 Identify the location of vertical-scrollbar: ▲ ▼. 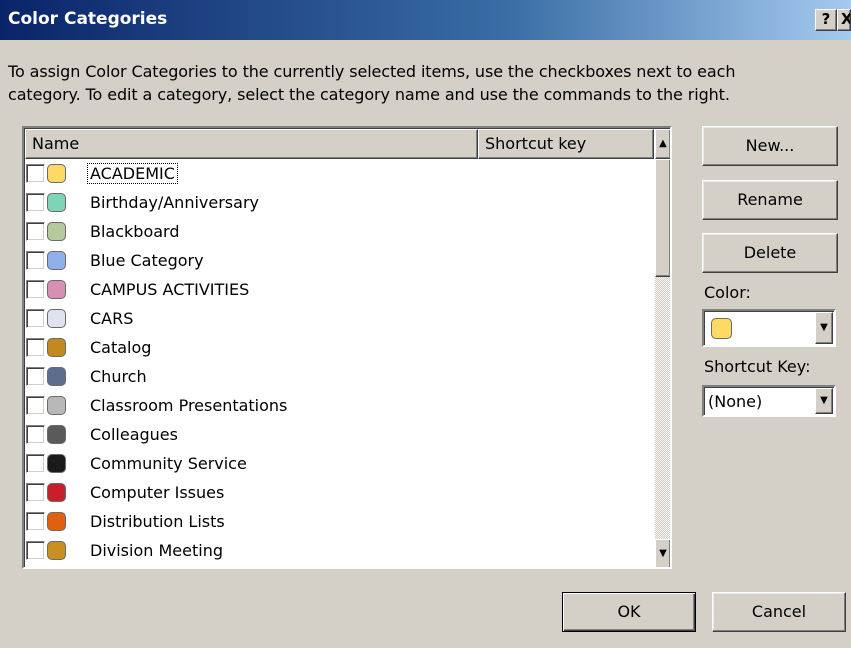
(662, 348).